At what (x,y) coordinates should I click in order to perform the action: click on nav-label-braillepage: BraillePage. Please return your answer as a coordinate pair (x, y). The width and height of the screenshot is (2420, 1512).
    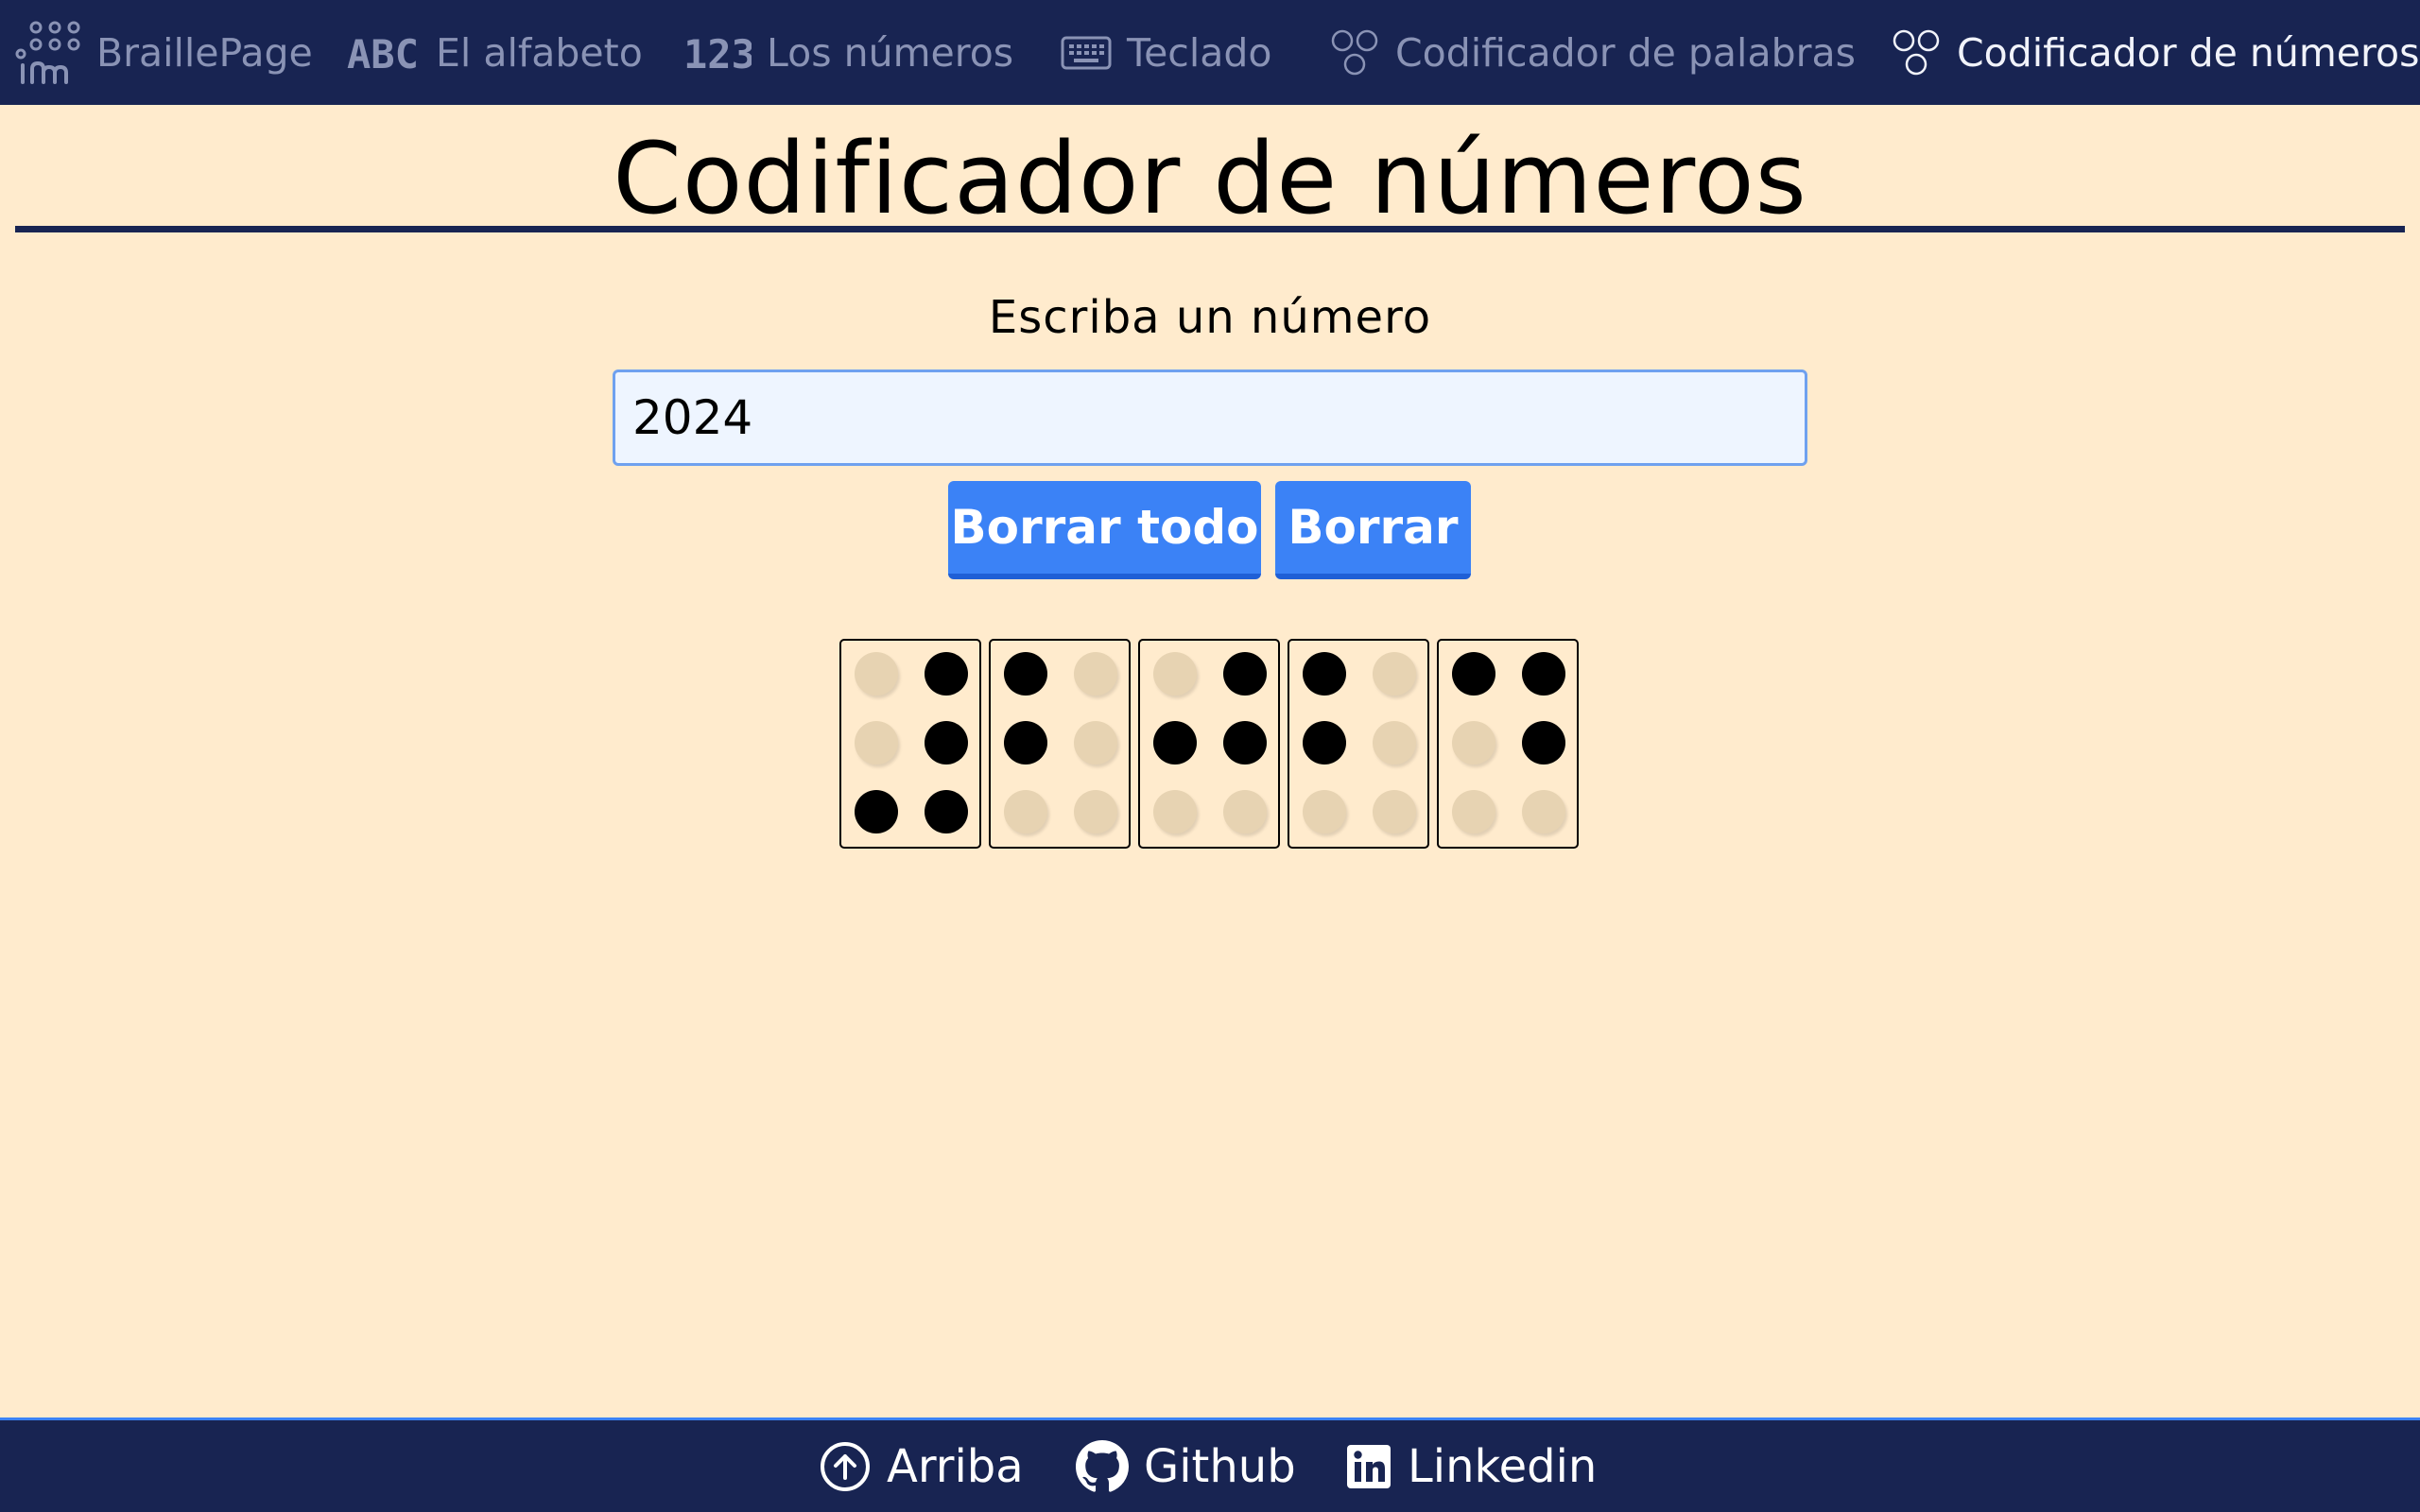
    Looking at the image, I should click on (204, 52).